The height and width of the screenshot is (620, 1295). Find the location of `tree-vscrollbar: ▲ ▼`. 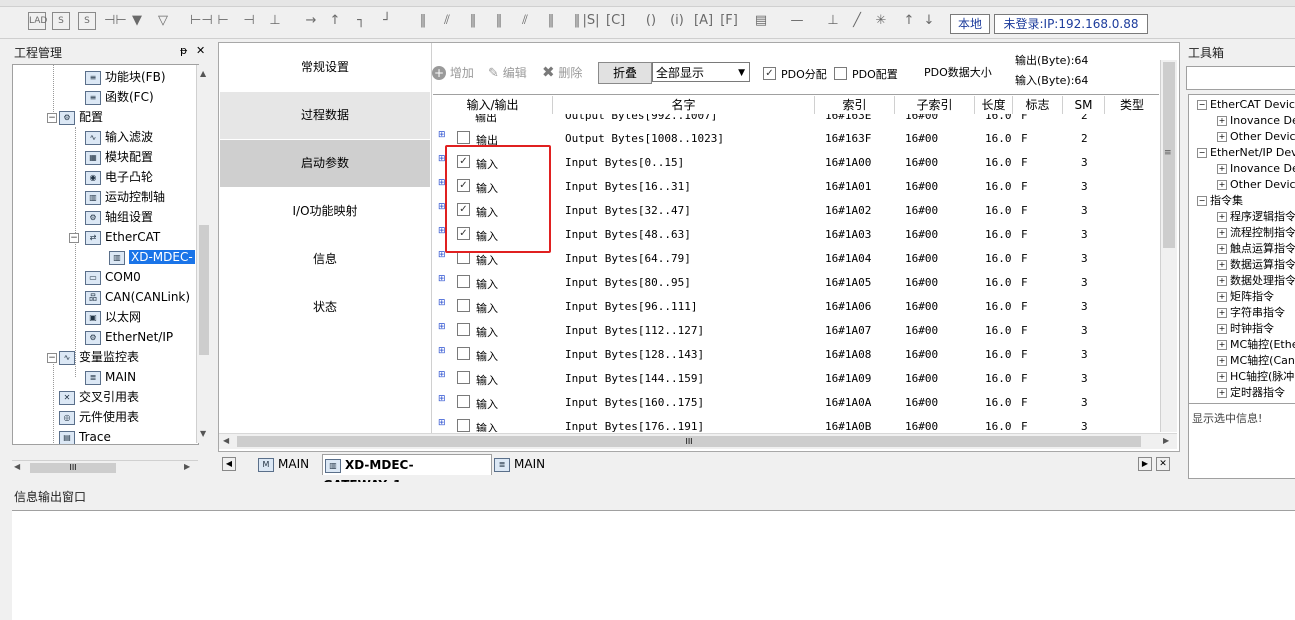

tree-vscrollbar: ▲ ▼ is located at coordinates (203, 254).